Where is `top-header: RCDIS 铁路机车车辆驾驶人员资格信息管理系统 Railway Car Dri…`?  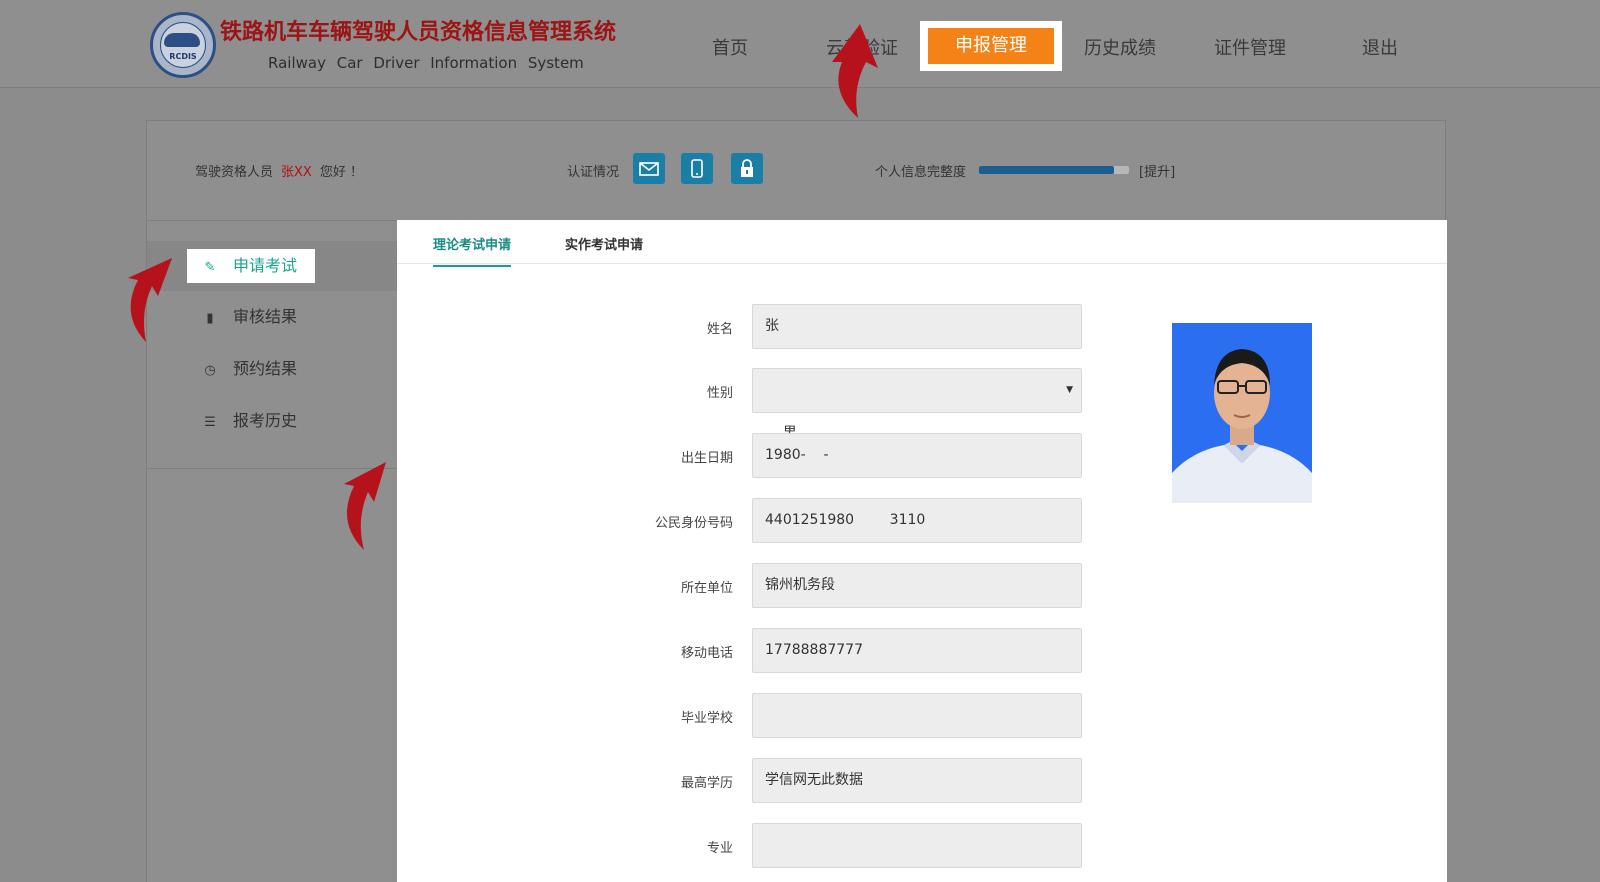
top-header: RCDIS 铁路机车车辆驾驶人员资格信息管理系统 Railway Car Dri… is located at coordinates (800, 44).